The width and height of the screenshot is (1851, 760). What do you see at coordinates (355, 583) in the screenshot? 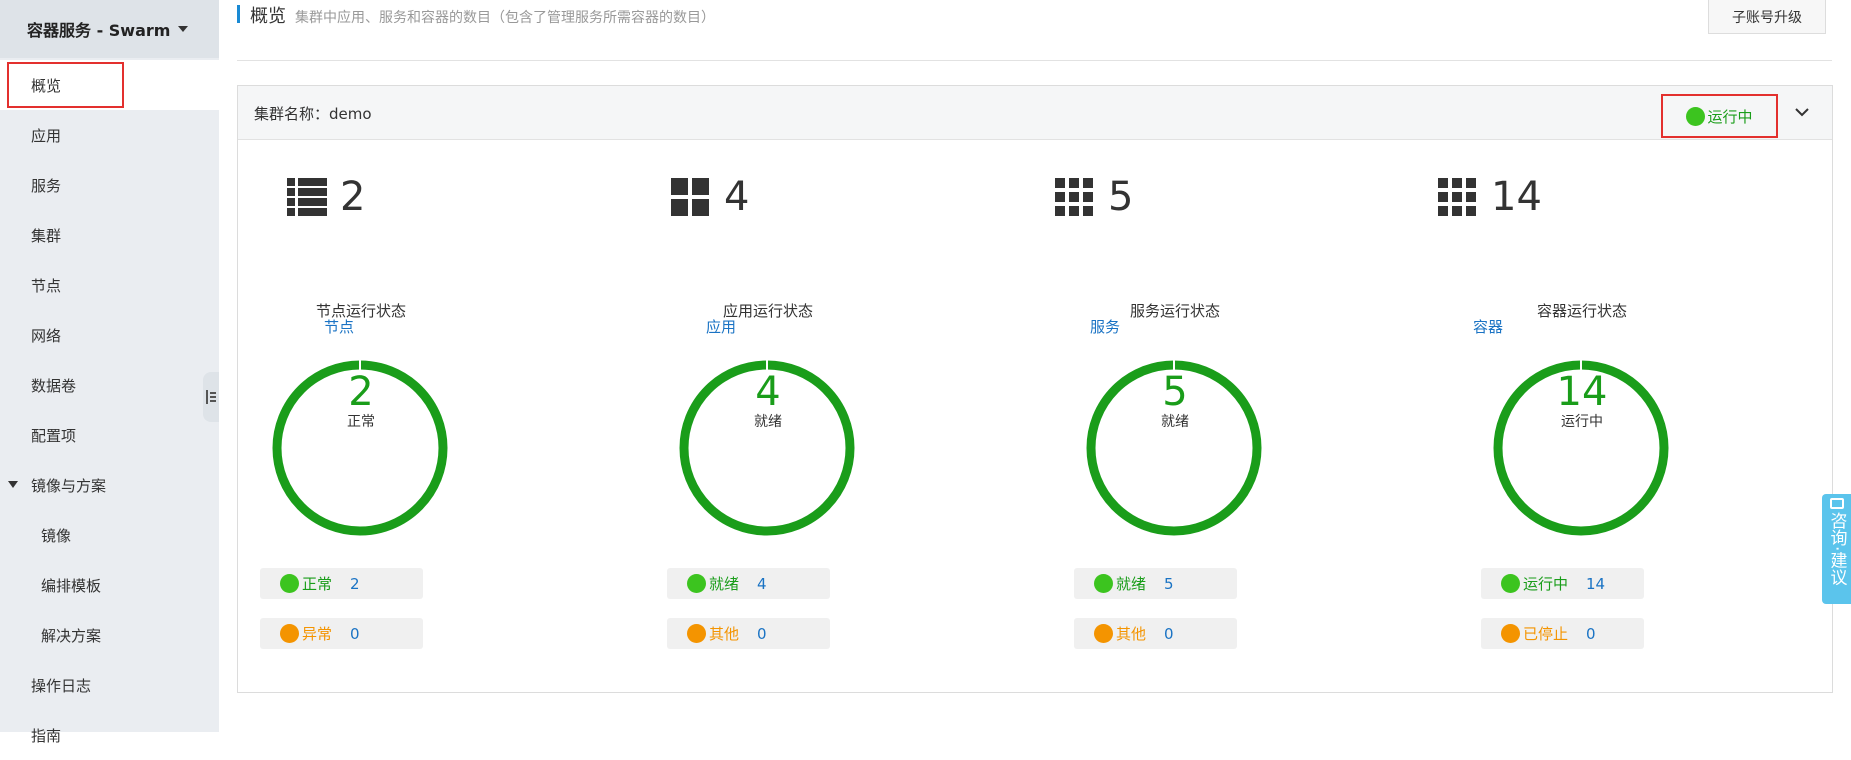
I see `legend-ok-value: 2` at bounding box center [355, 583].